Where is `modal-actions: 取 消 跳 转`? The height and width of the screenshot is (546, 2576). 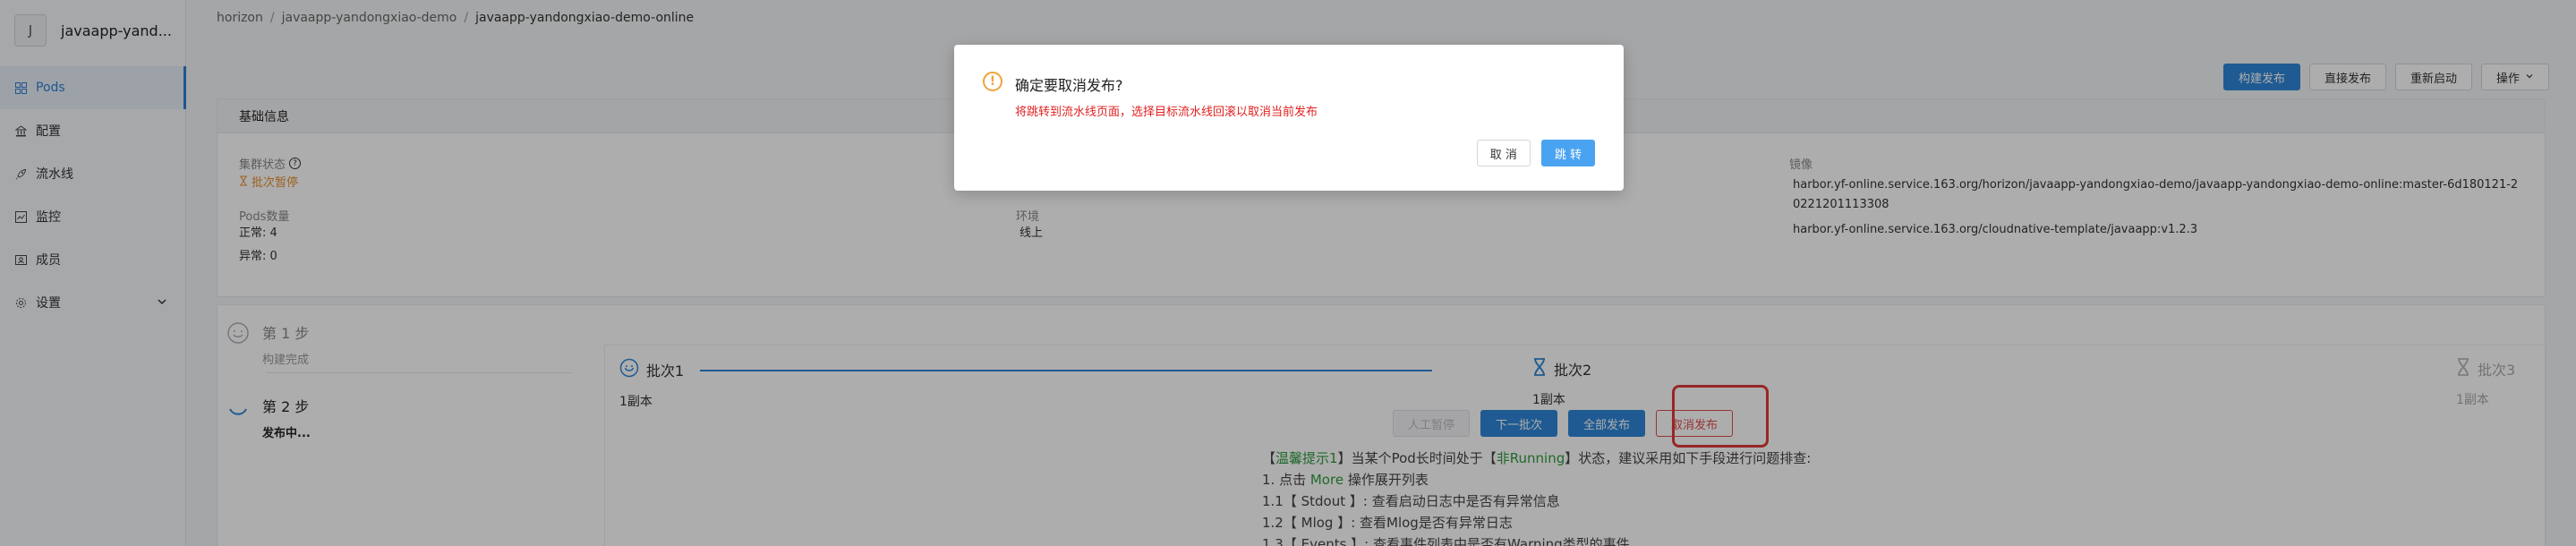
modal-actions: 取 消 跳 转 is located at coordinates (1535, 153).